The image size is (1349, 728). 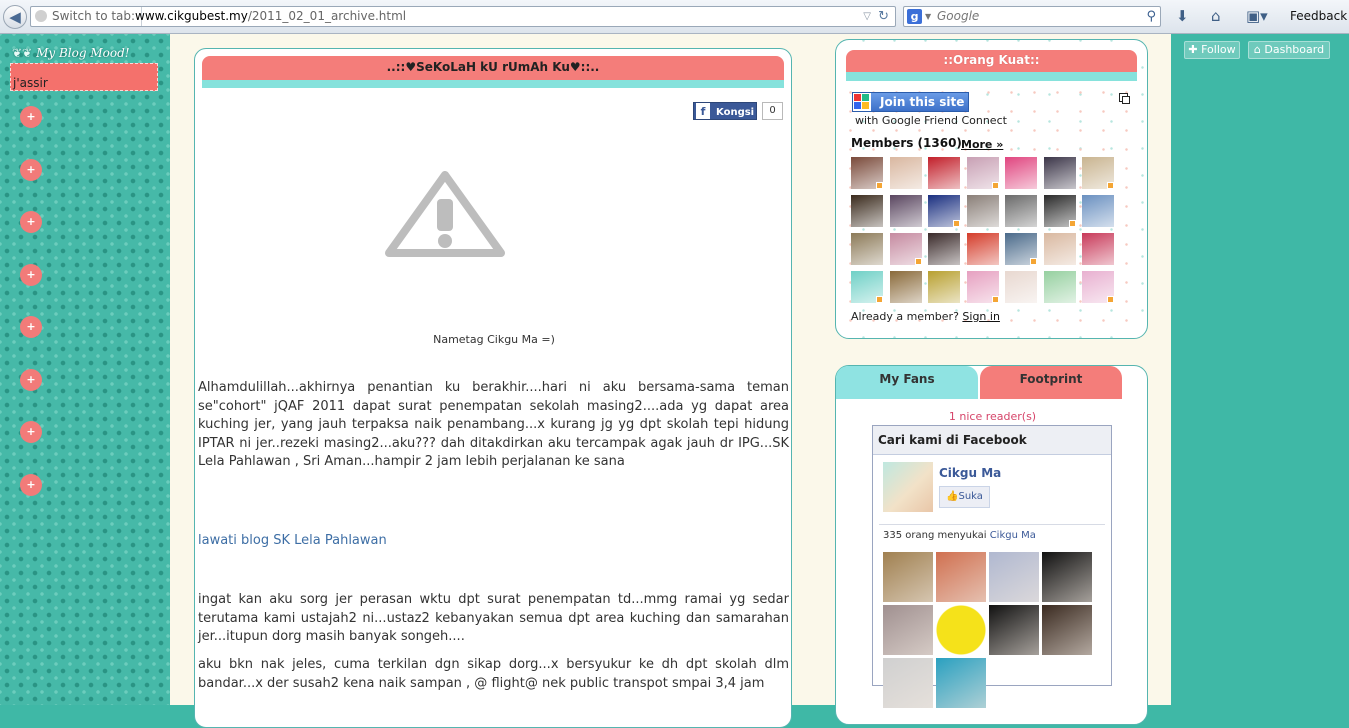 I want to click on facebook-page-avatar, so click(x=908, y=487).